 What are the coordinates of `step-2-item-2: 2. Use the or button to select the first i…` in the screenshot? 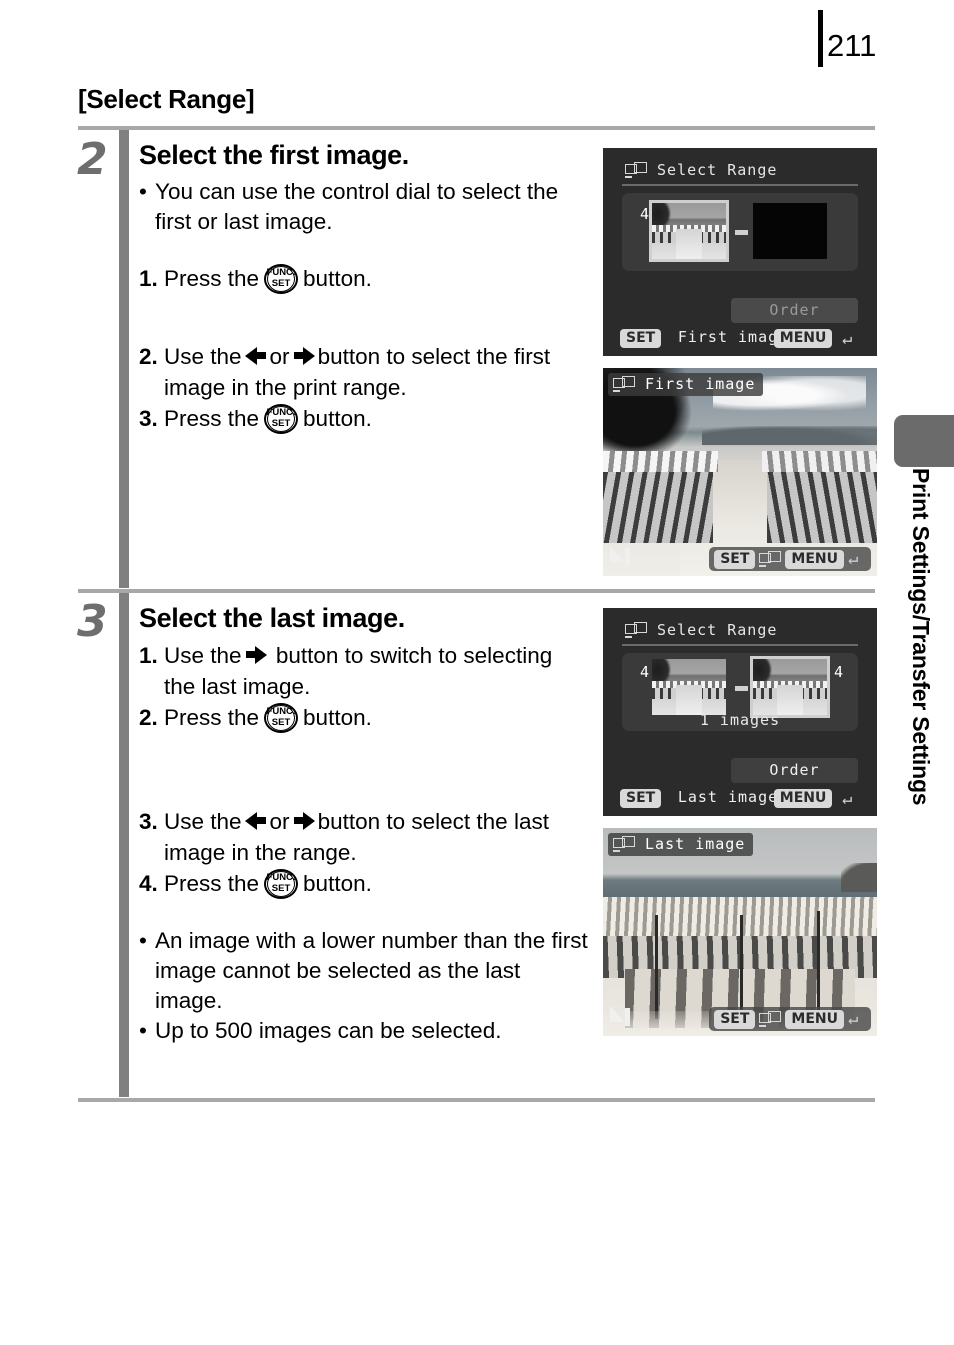 It's located at (364, 372).